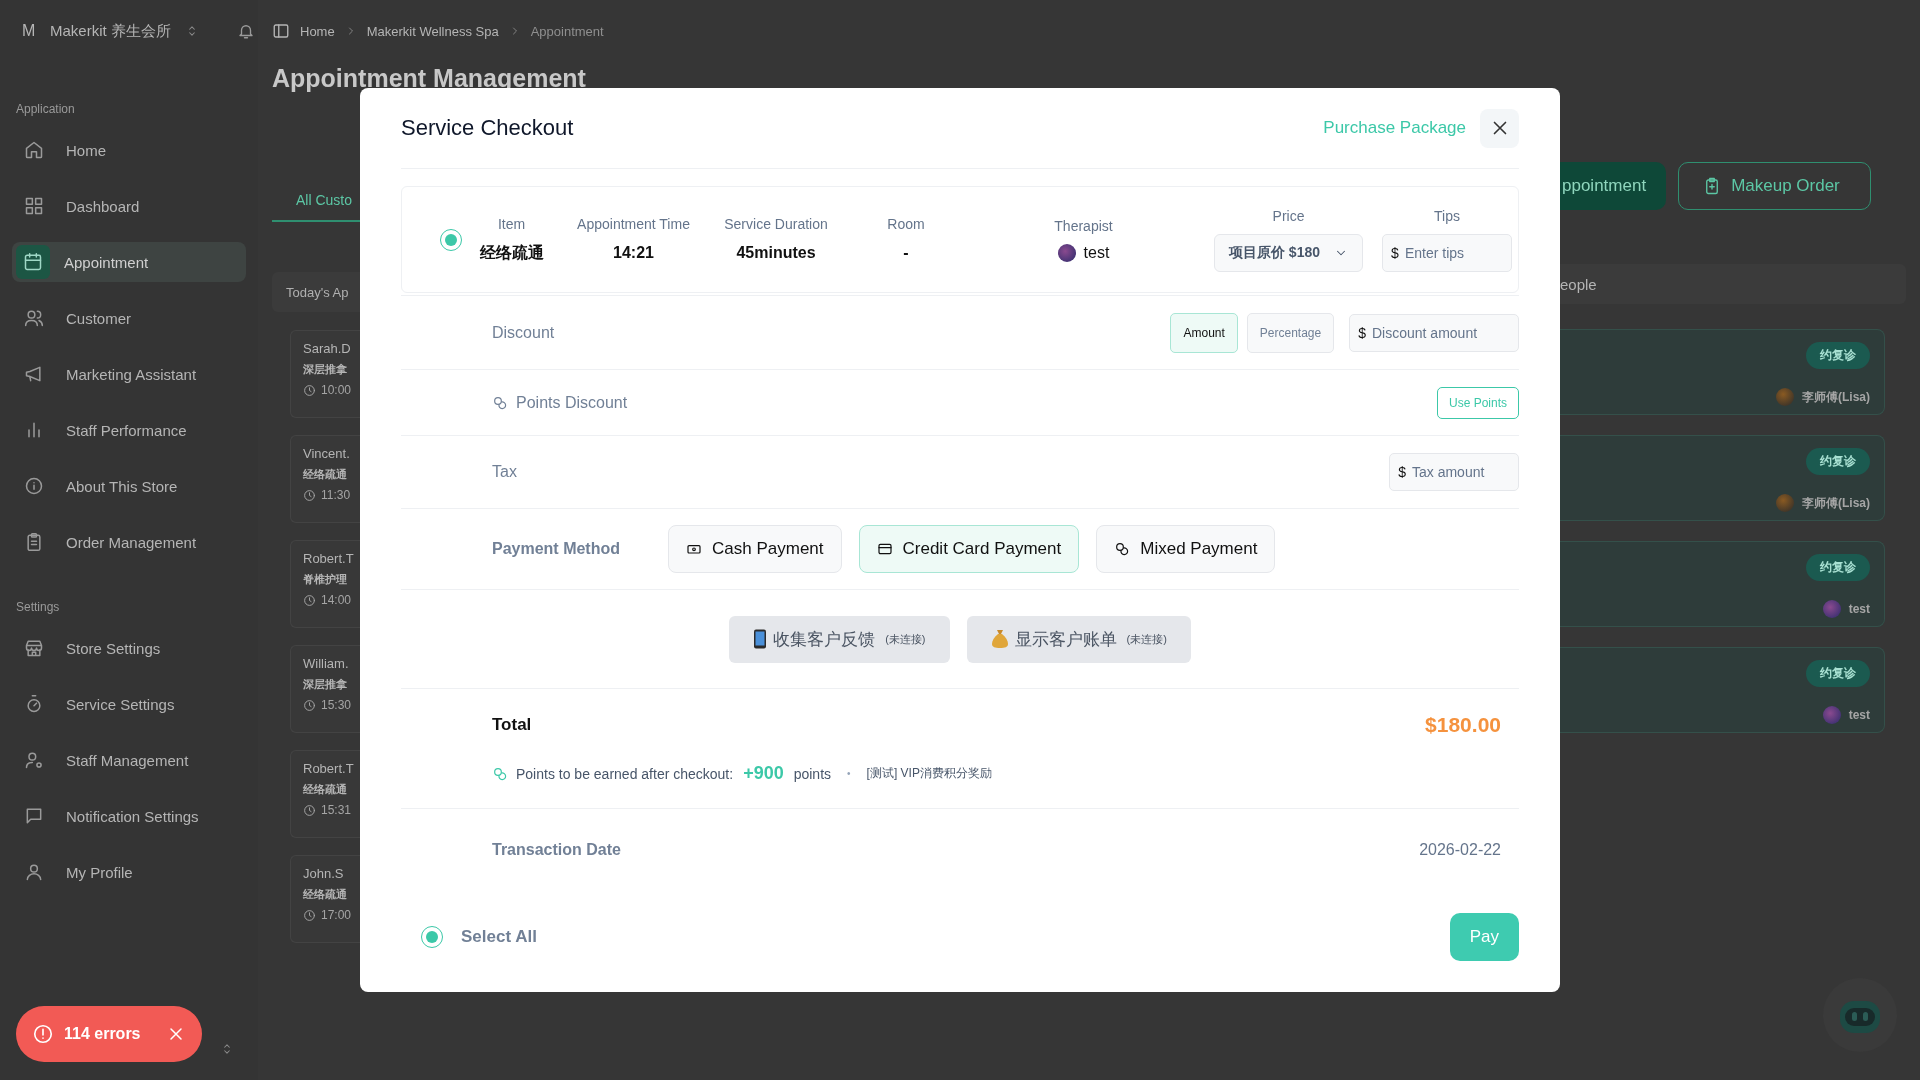 This screenshot has width=1920, height=1080. What do you see at coordinates (1083, 225) in the screenshot?
I see `column-label: Therapist` at bounding box center [1083, 225].